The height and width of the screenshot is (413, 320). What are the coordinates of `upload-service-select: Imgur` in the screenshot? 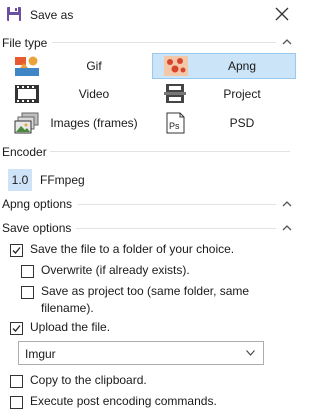 It's located at (141, 353).